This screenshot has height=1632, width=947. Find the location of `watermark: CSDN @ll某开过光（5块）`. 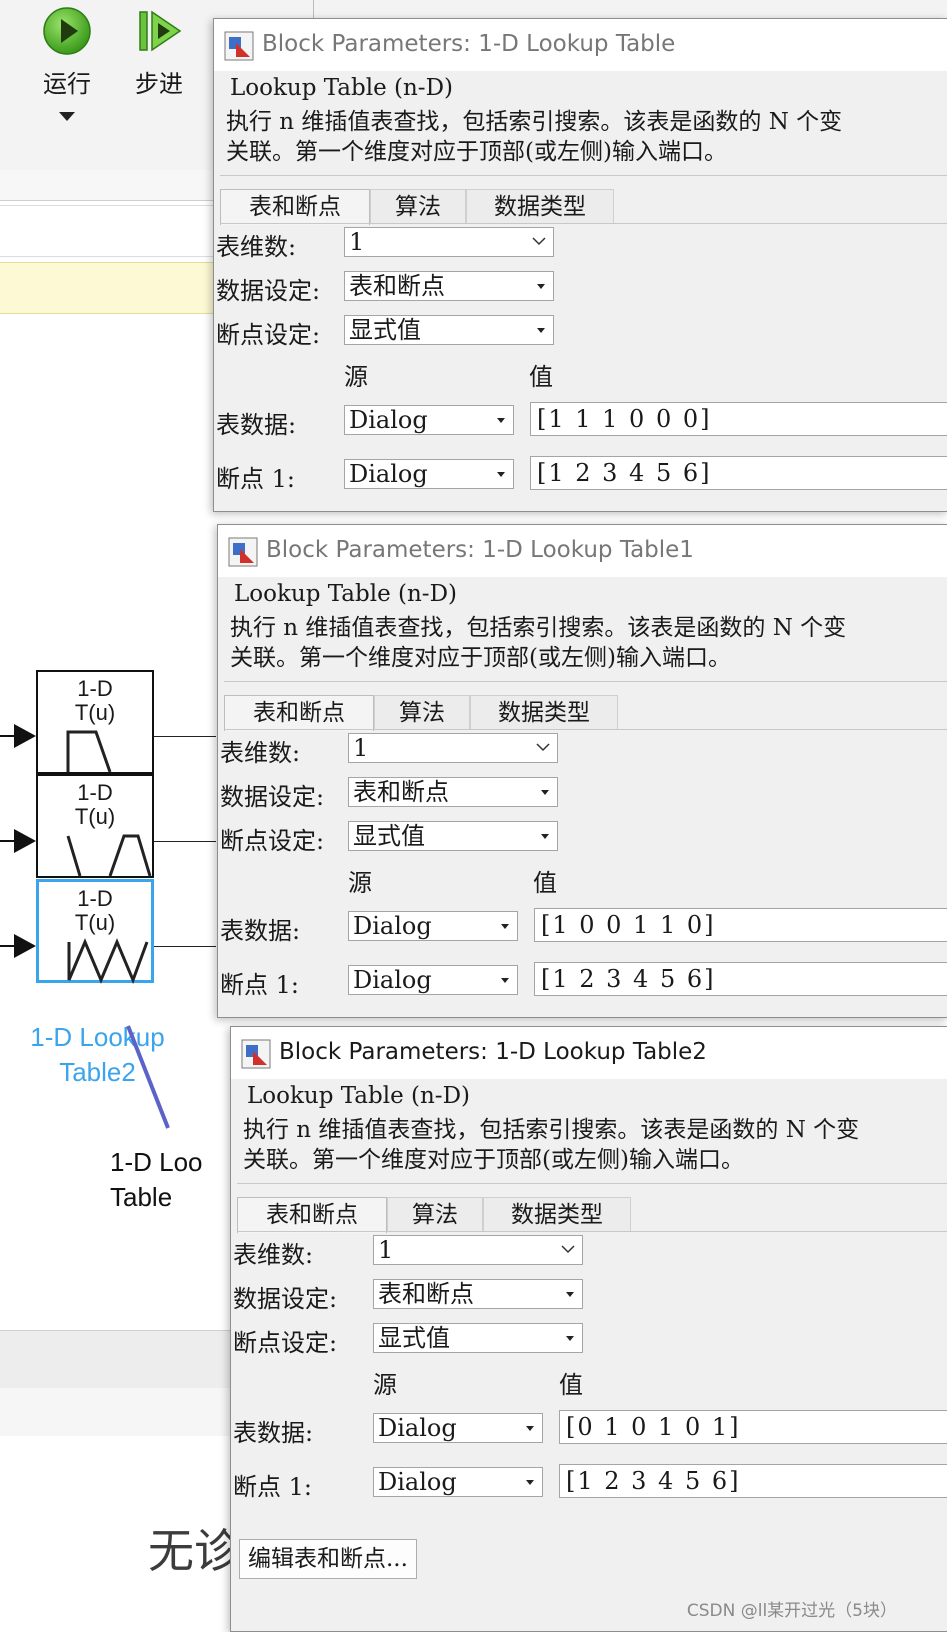

watermark: CSDN @ll某开过光（5块） is located at coordinates (791, 1611).